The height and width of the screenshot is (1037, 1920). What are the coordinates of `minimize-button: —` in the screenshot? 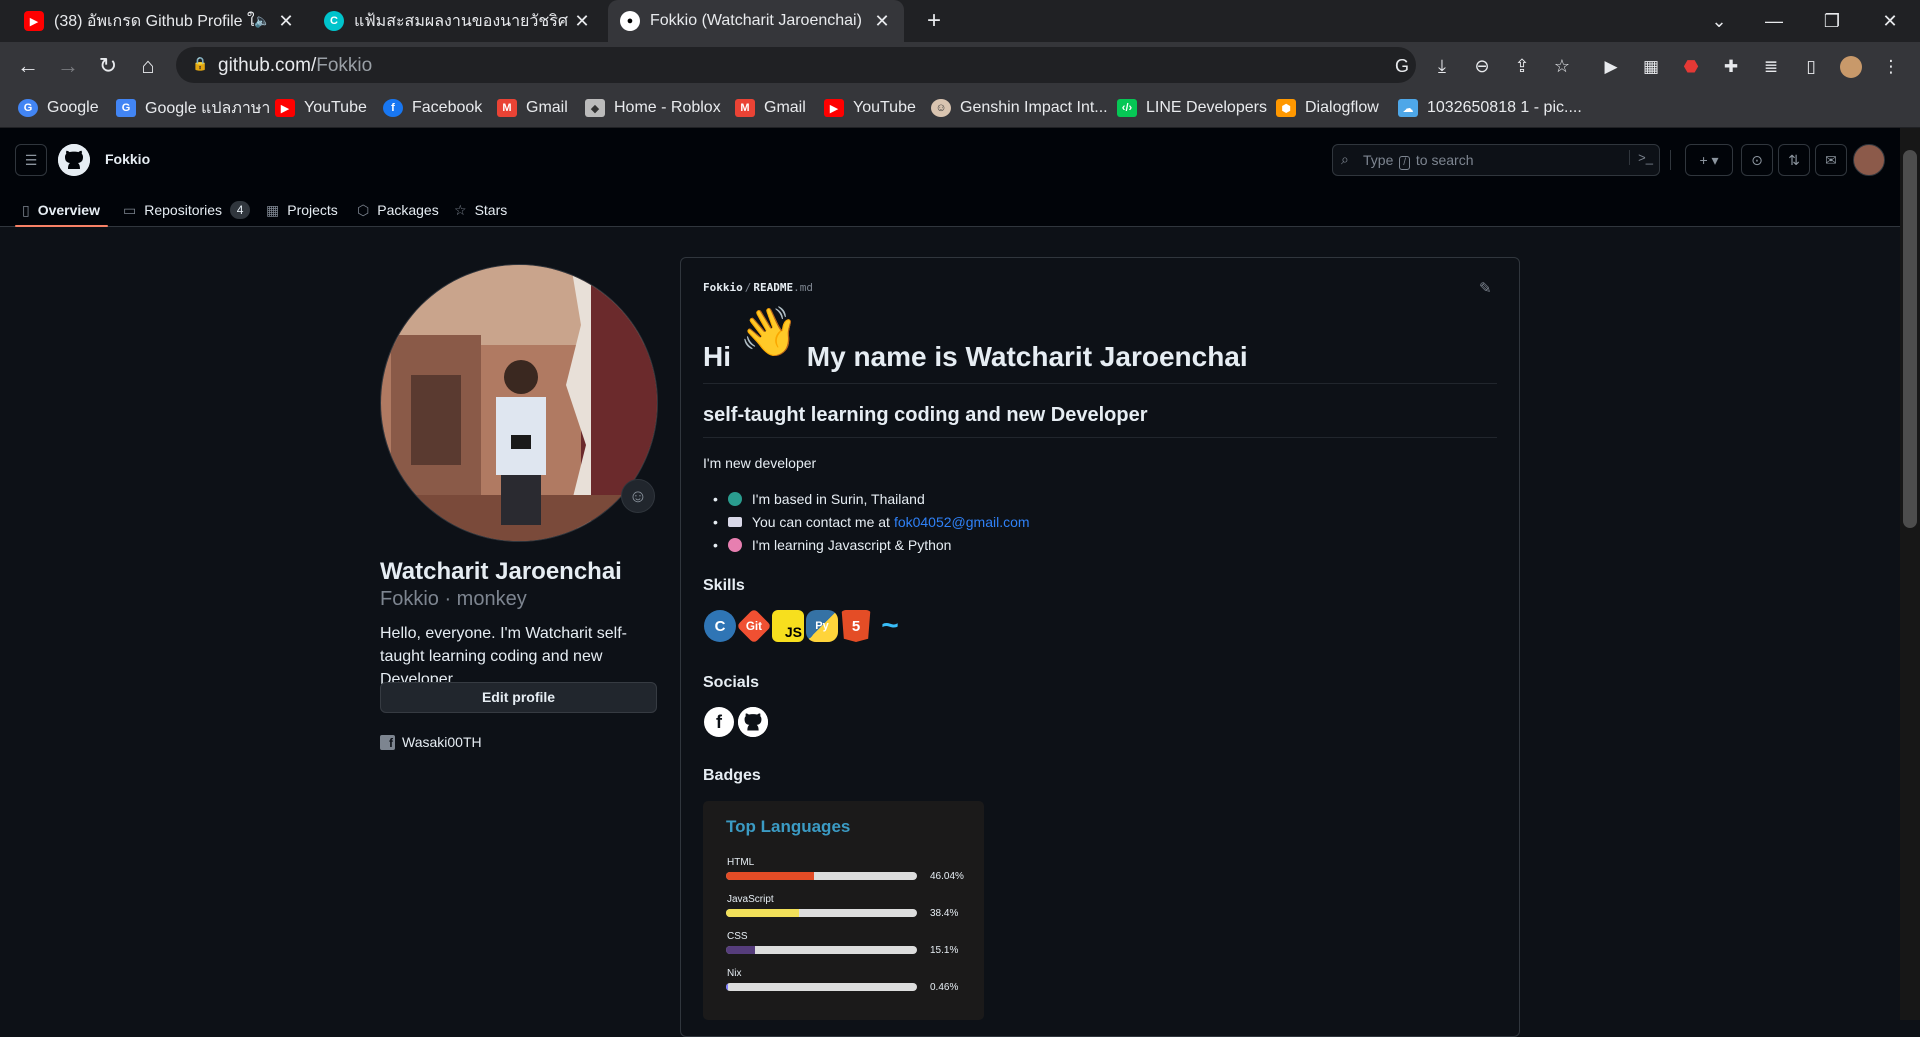 It's located at (1774, 21).